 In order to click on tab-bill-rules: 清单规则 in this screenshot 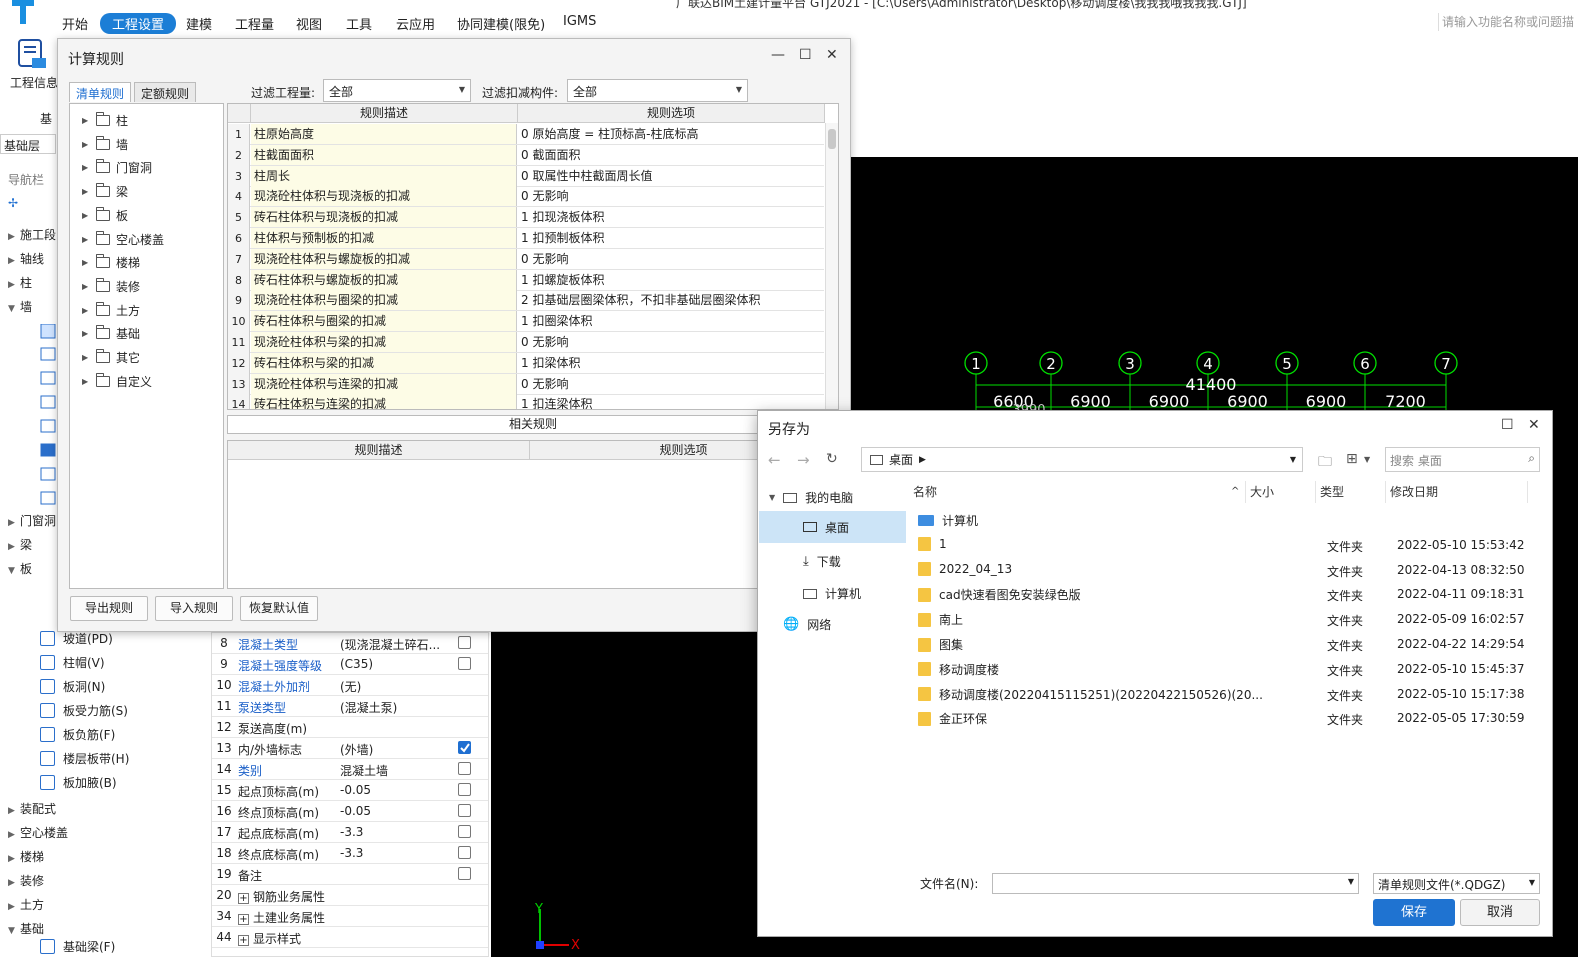, I will do `click(100, 92)`.